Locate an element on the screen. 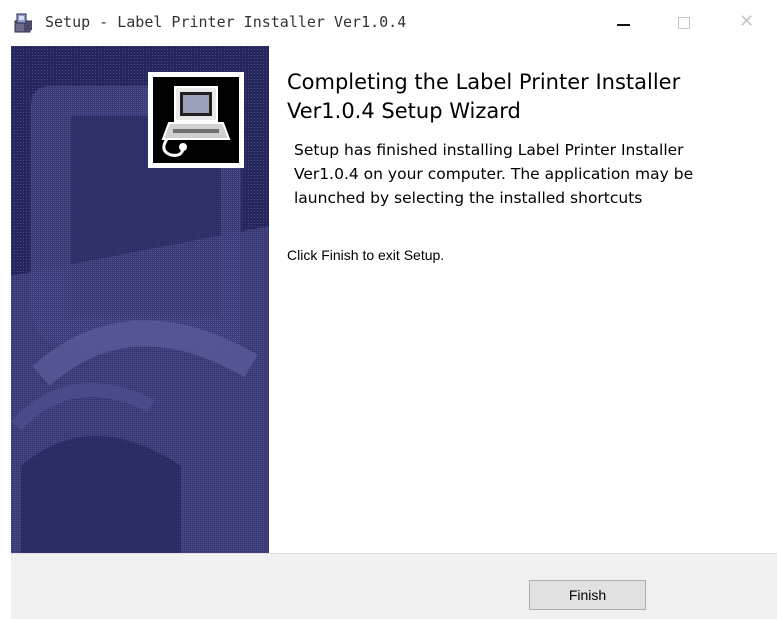 Image resolution: width=777 pixels, height=619 pixels. window-title: Setup - Label Printer Installer Ver1.0.4 is located at coordinates (226, 22).